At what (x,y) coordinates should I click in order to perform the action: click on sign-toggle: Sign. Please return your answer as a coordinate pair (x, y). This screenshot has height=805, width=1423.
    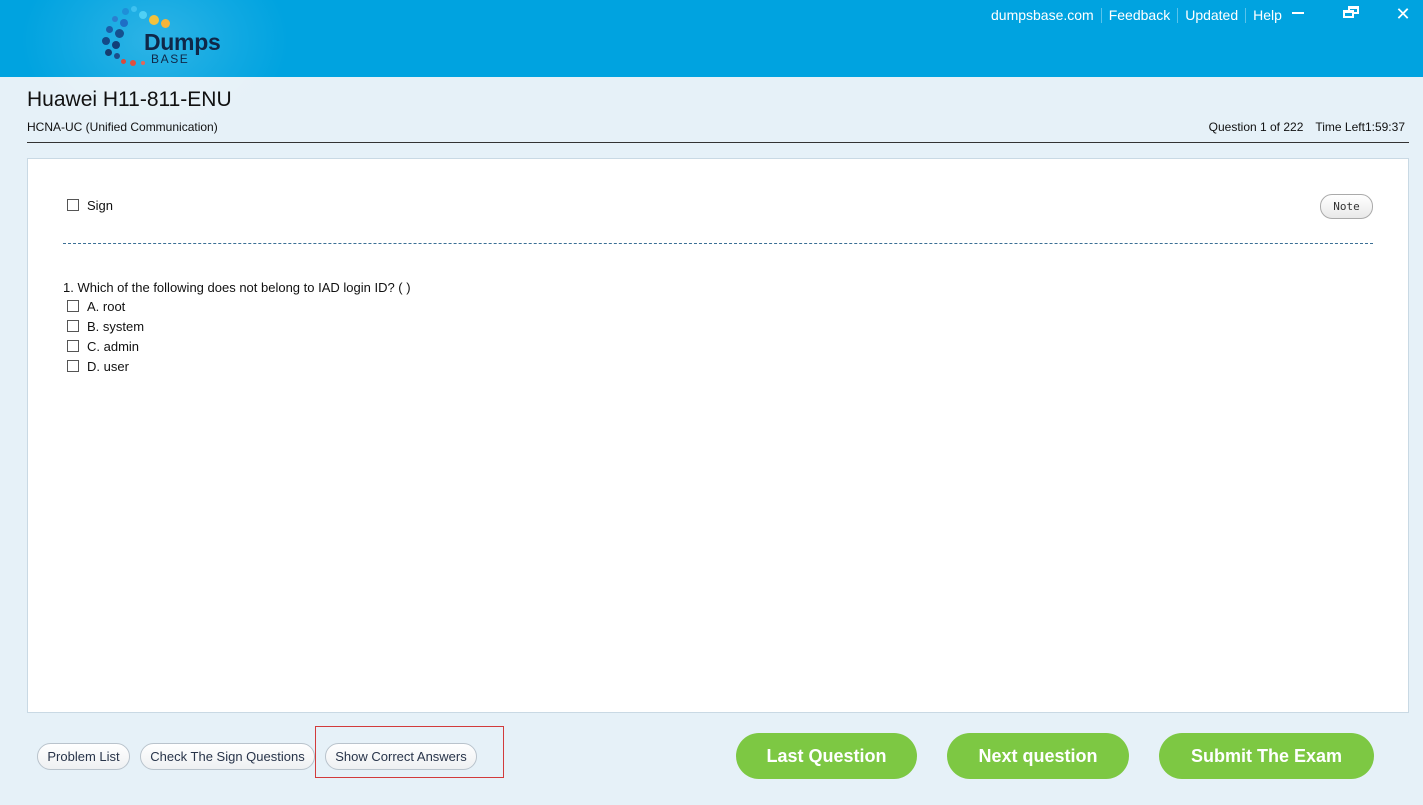
    Looking at the image, I should click on (90, 205).